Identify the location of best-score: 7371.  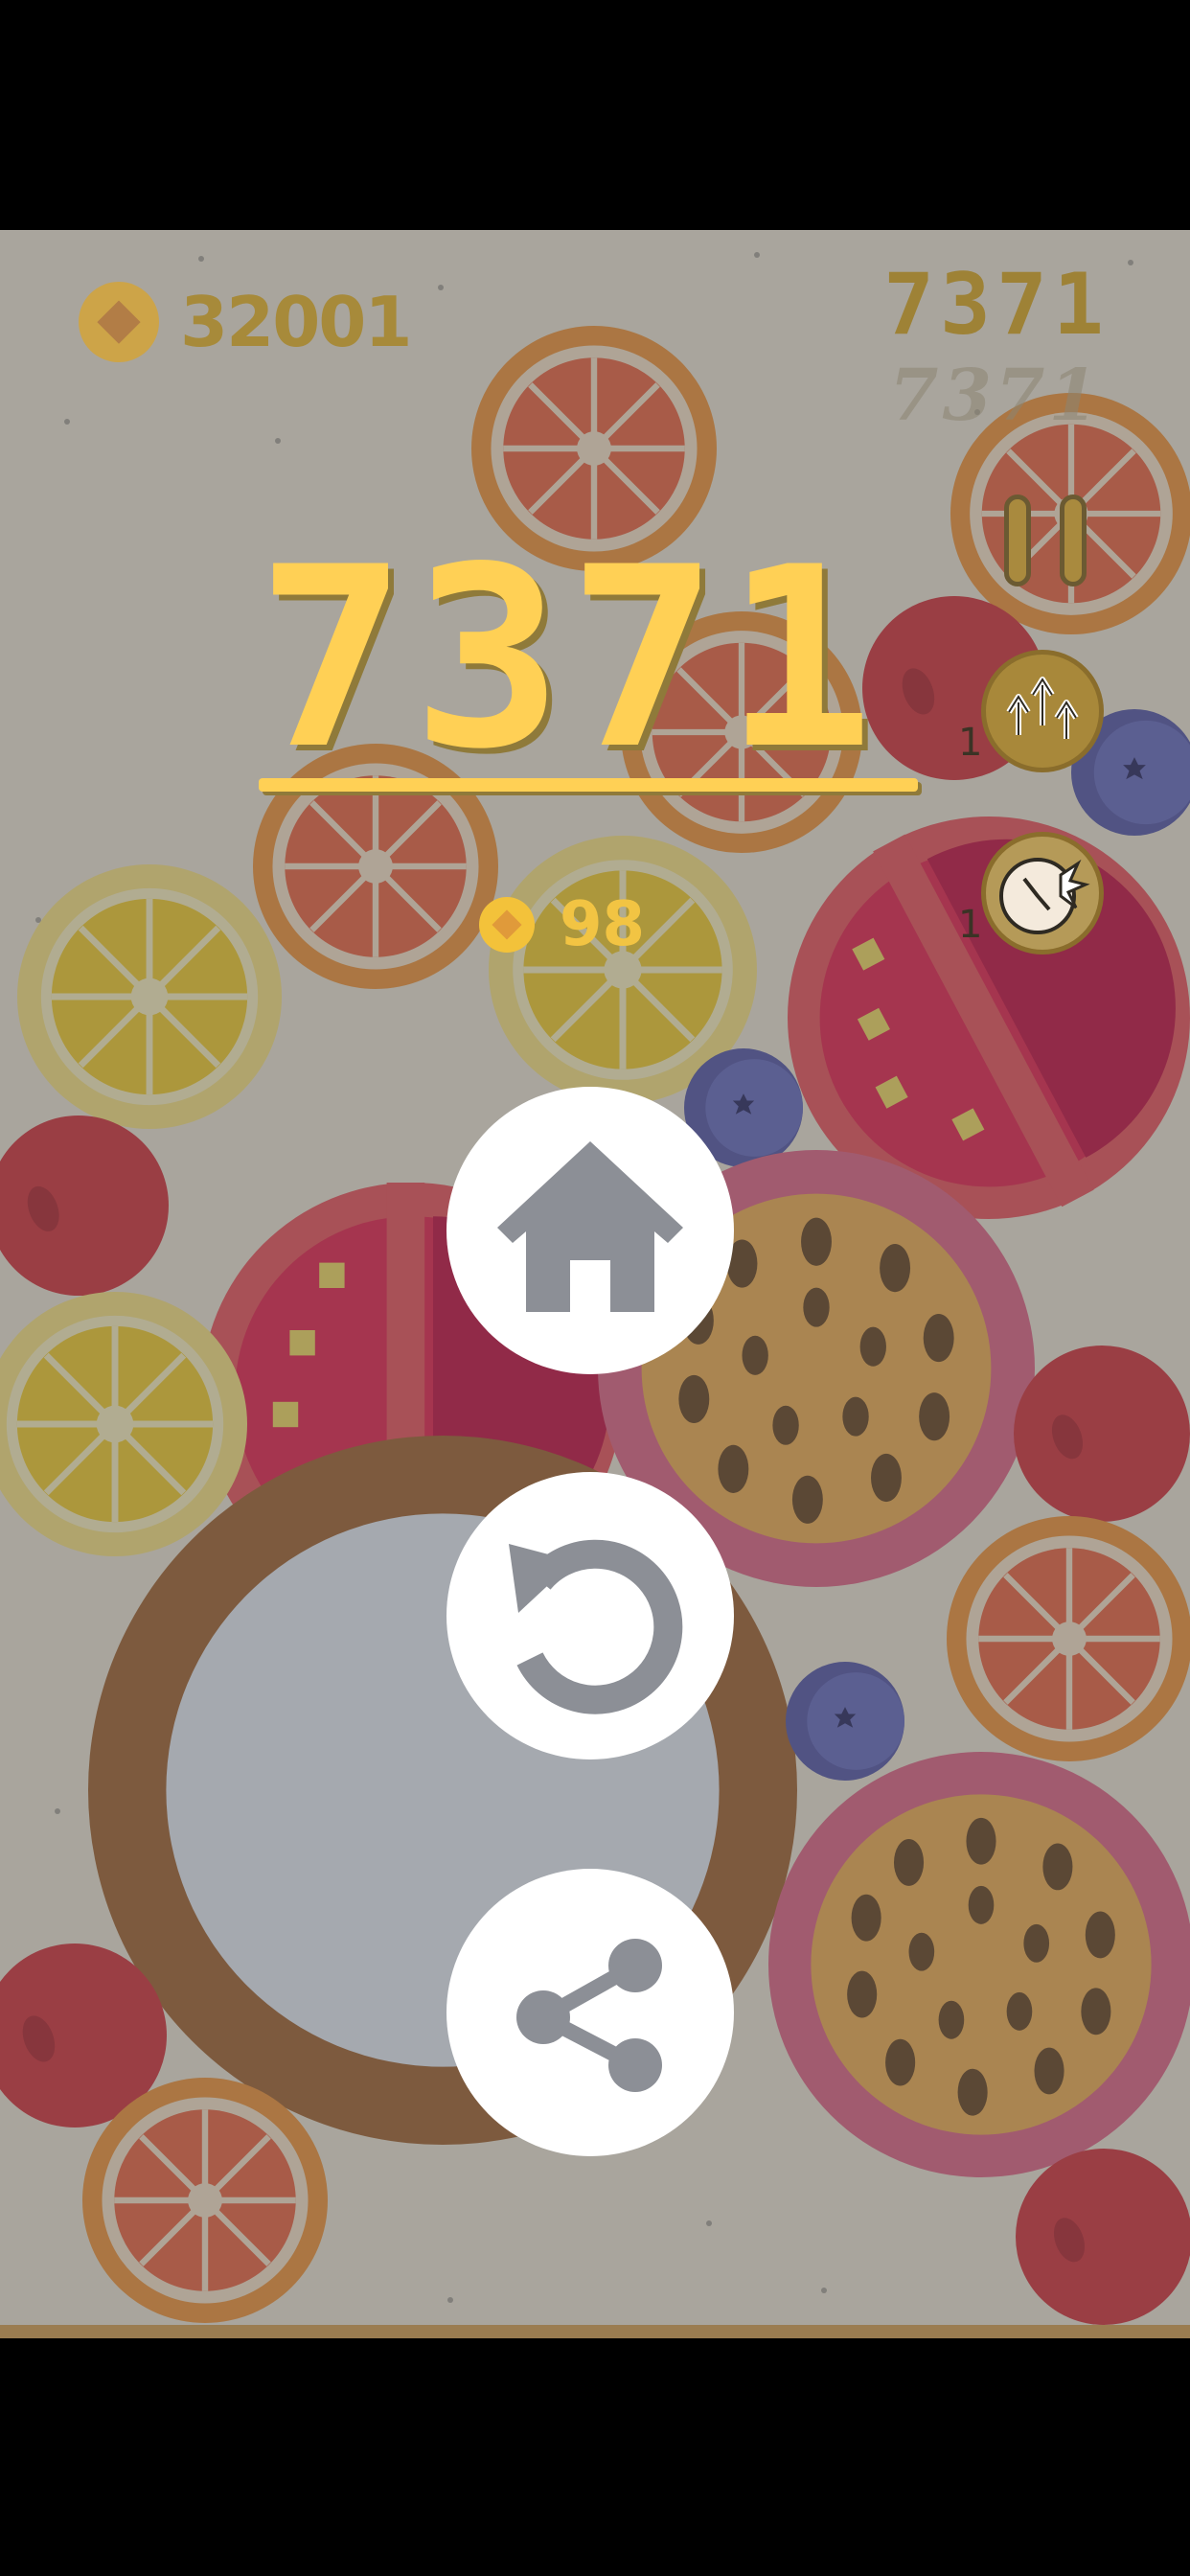
(996, 396).